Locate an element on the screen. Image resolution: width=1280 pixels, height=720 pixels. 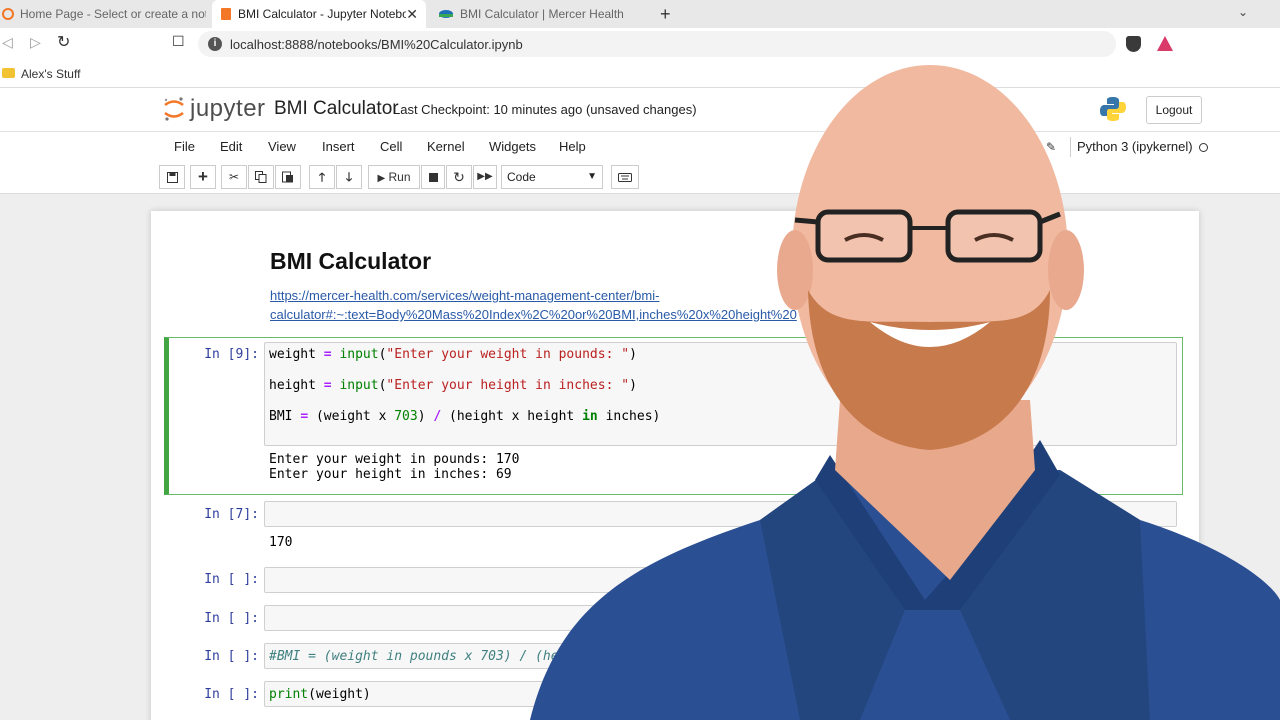
paste-button is located at coordinates (288, 177).